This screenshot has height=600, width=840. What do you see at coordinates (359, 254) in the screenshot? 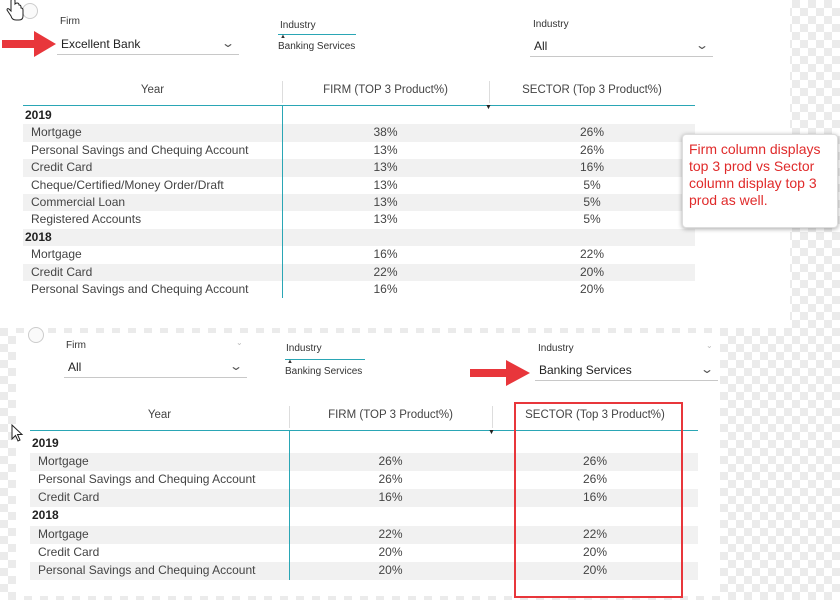
I see `table-row: Mortgage 16% 22%` at bounding box center [359, 254].